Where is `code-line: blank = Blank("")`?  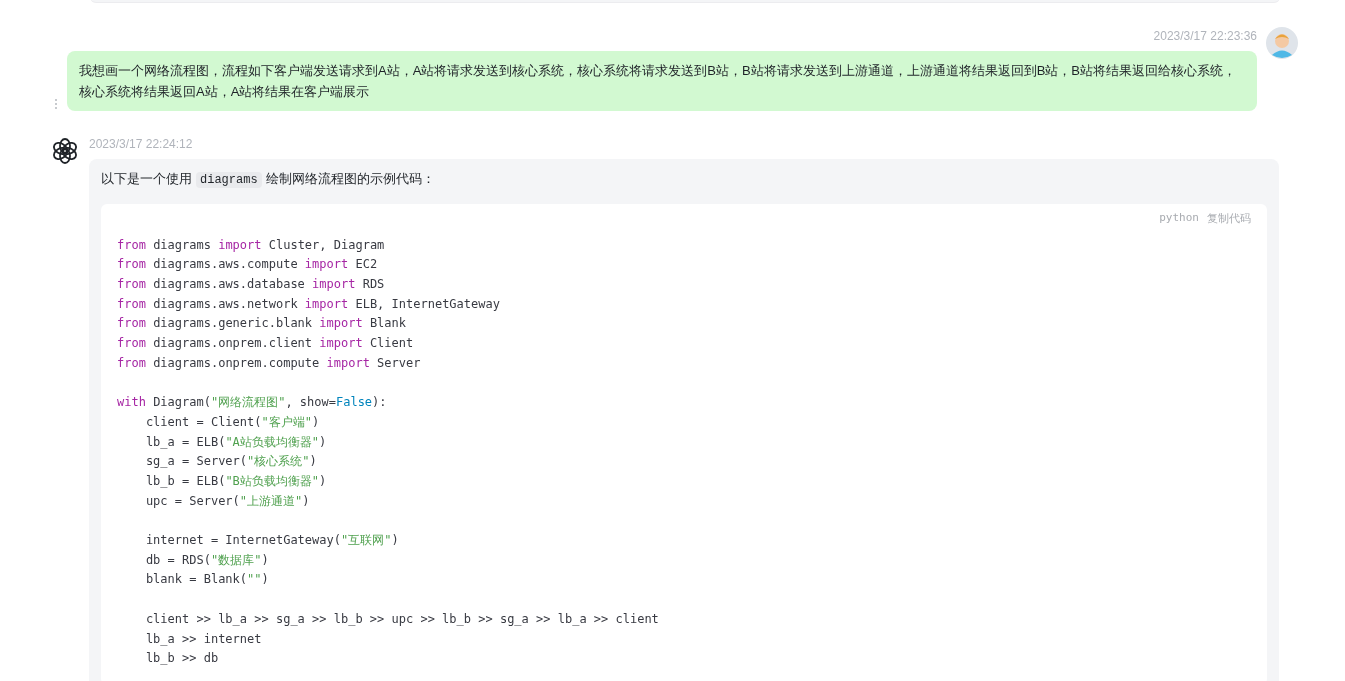
code-line: blank = Blank("") is located at coordinates (206, 580).